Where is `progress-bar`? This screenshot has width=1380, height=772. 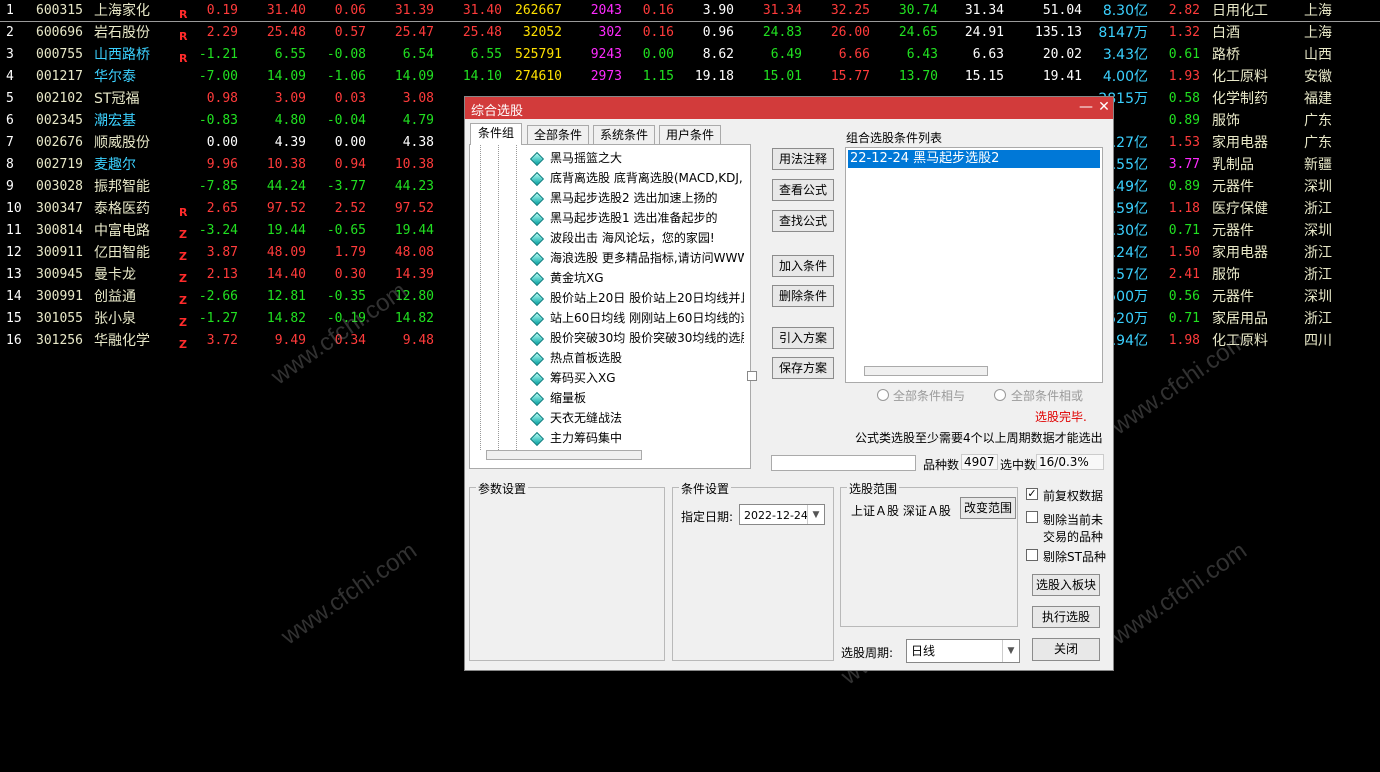 progress-bar is located at coordinates (843, 463).